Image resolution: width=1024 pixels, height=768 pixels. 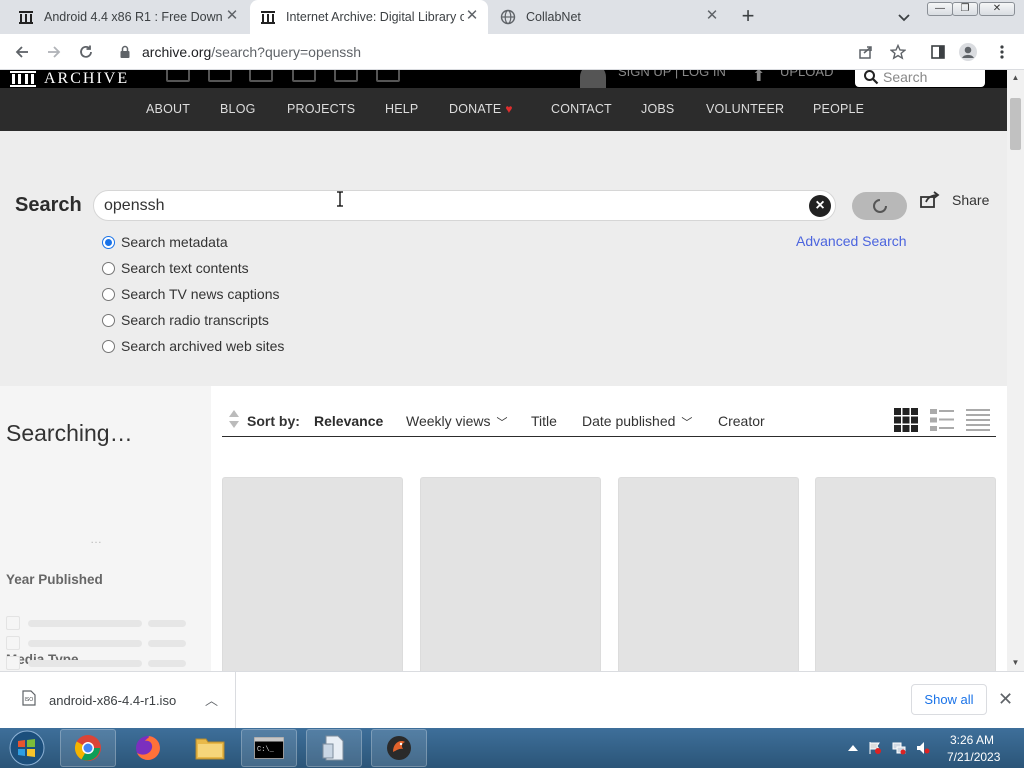 What do you see at coordinates (234, 419) in the screenshot?
I see `sort-direction-icon` at bounding box center [234, 419].